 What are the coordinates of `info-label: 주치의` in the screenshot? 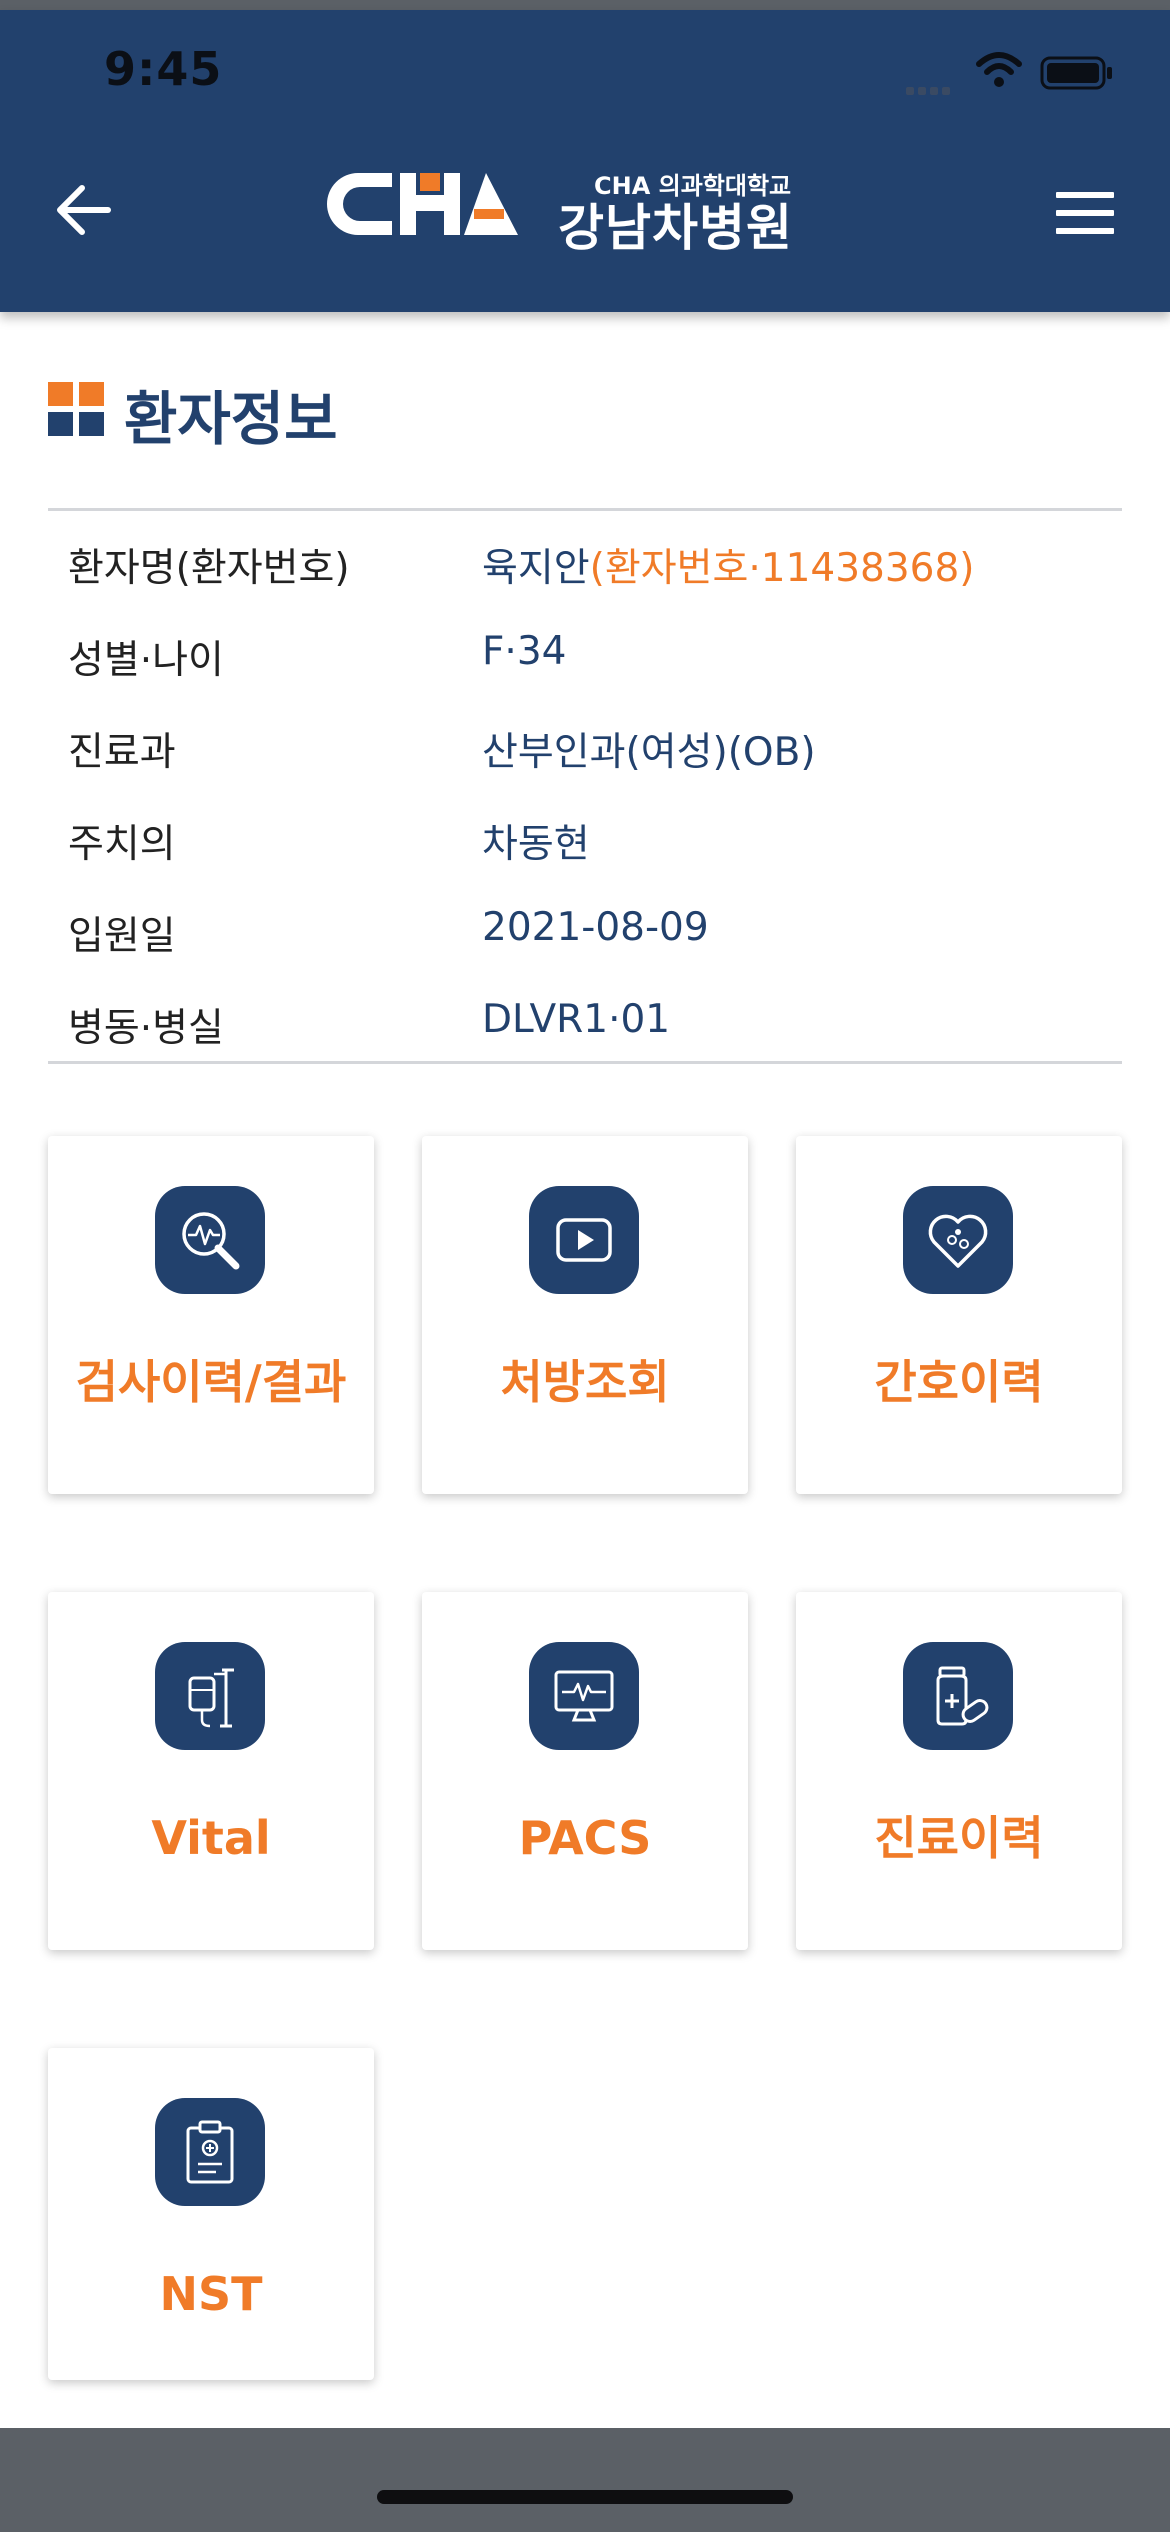 It's located at (122, 844).